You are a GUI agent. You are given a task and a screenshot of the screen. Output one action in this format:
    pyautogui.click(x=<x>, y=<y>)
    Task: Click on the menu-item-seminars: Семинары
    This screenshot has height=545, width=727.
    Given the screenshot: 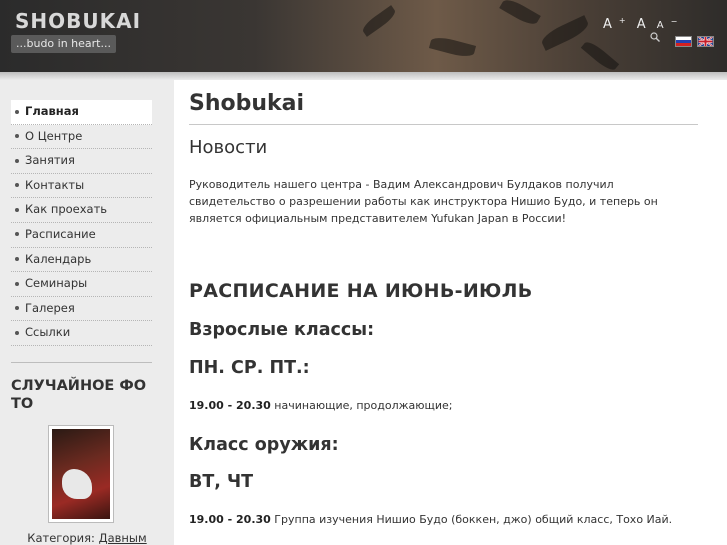 What is the action you would take?
    pyautogui.click(x=81, y=284)
    